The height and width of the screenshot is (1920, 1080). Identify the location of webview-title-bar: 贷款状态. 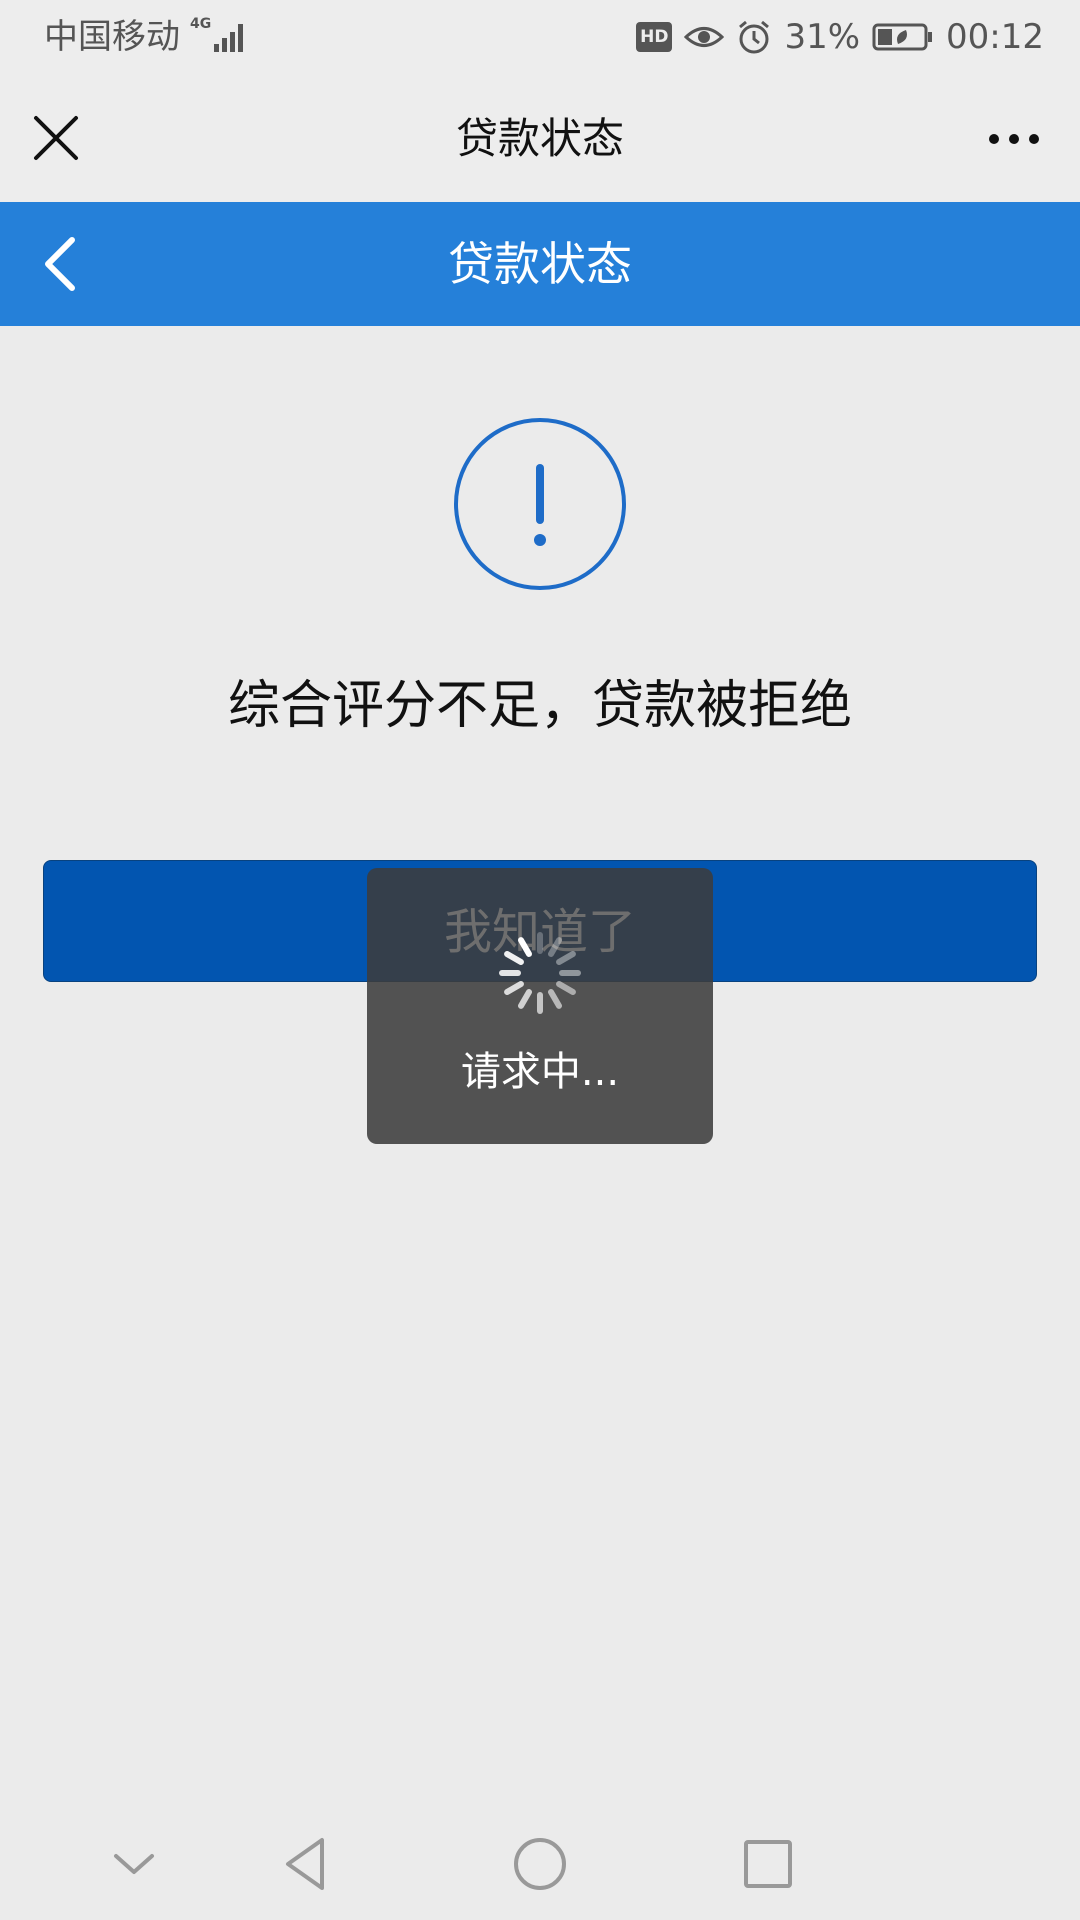
(540, 139).